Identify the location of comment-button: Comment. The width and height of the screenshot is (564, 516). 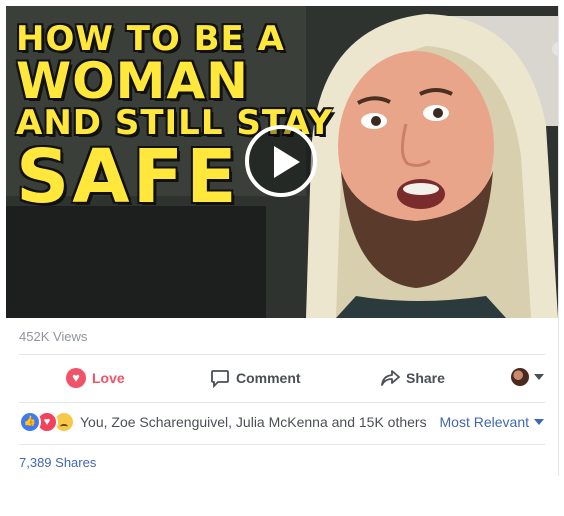
(255, 378).